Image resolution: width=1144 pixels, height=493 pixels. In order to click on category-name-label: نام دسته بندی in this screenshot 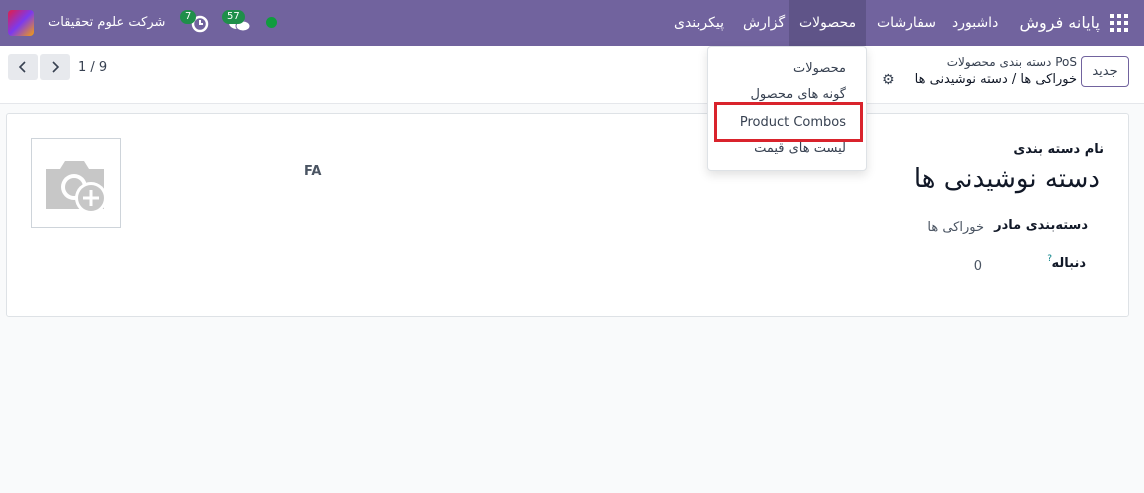, I will do `click(1058, 149)`.